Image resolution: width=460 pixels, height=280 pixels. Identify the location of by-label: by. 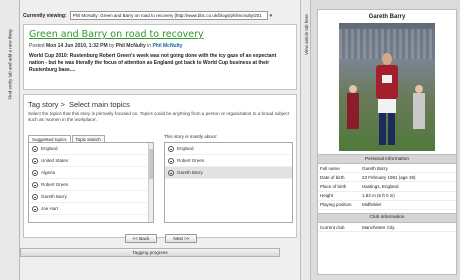
(112, 46).